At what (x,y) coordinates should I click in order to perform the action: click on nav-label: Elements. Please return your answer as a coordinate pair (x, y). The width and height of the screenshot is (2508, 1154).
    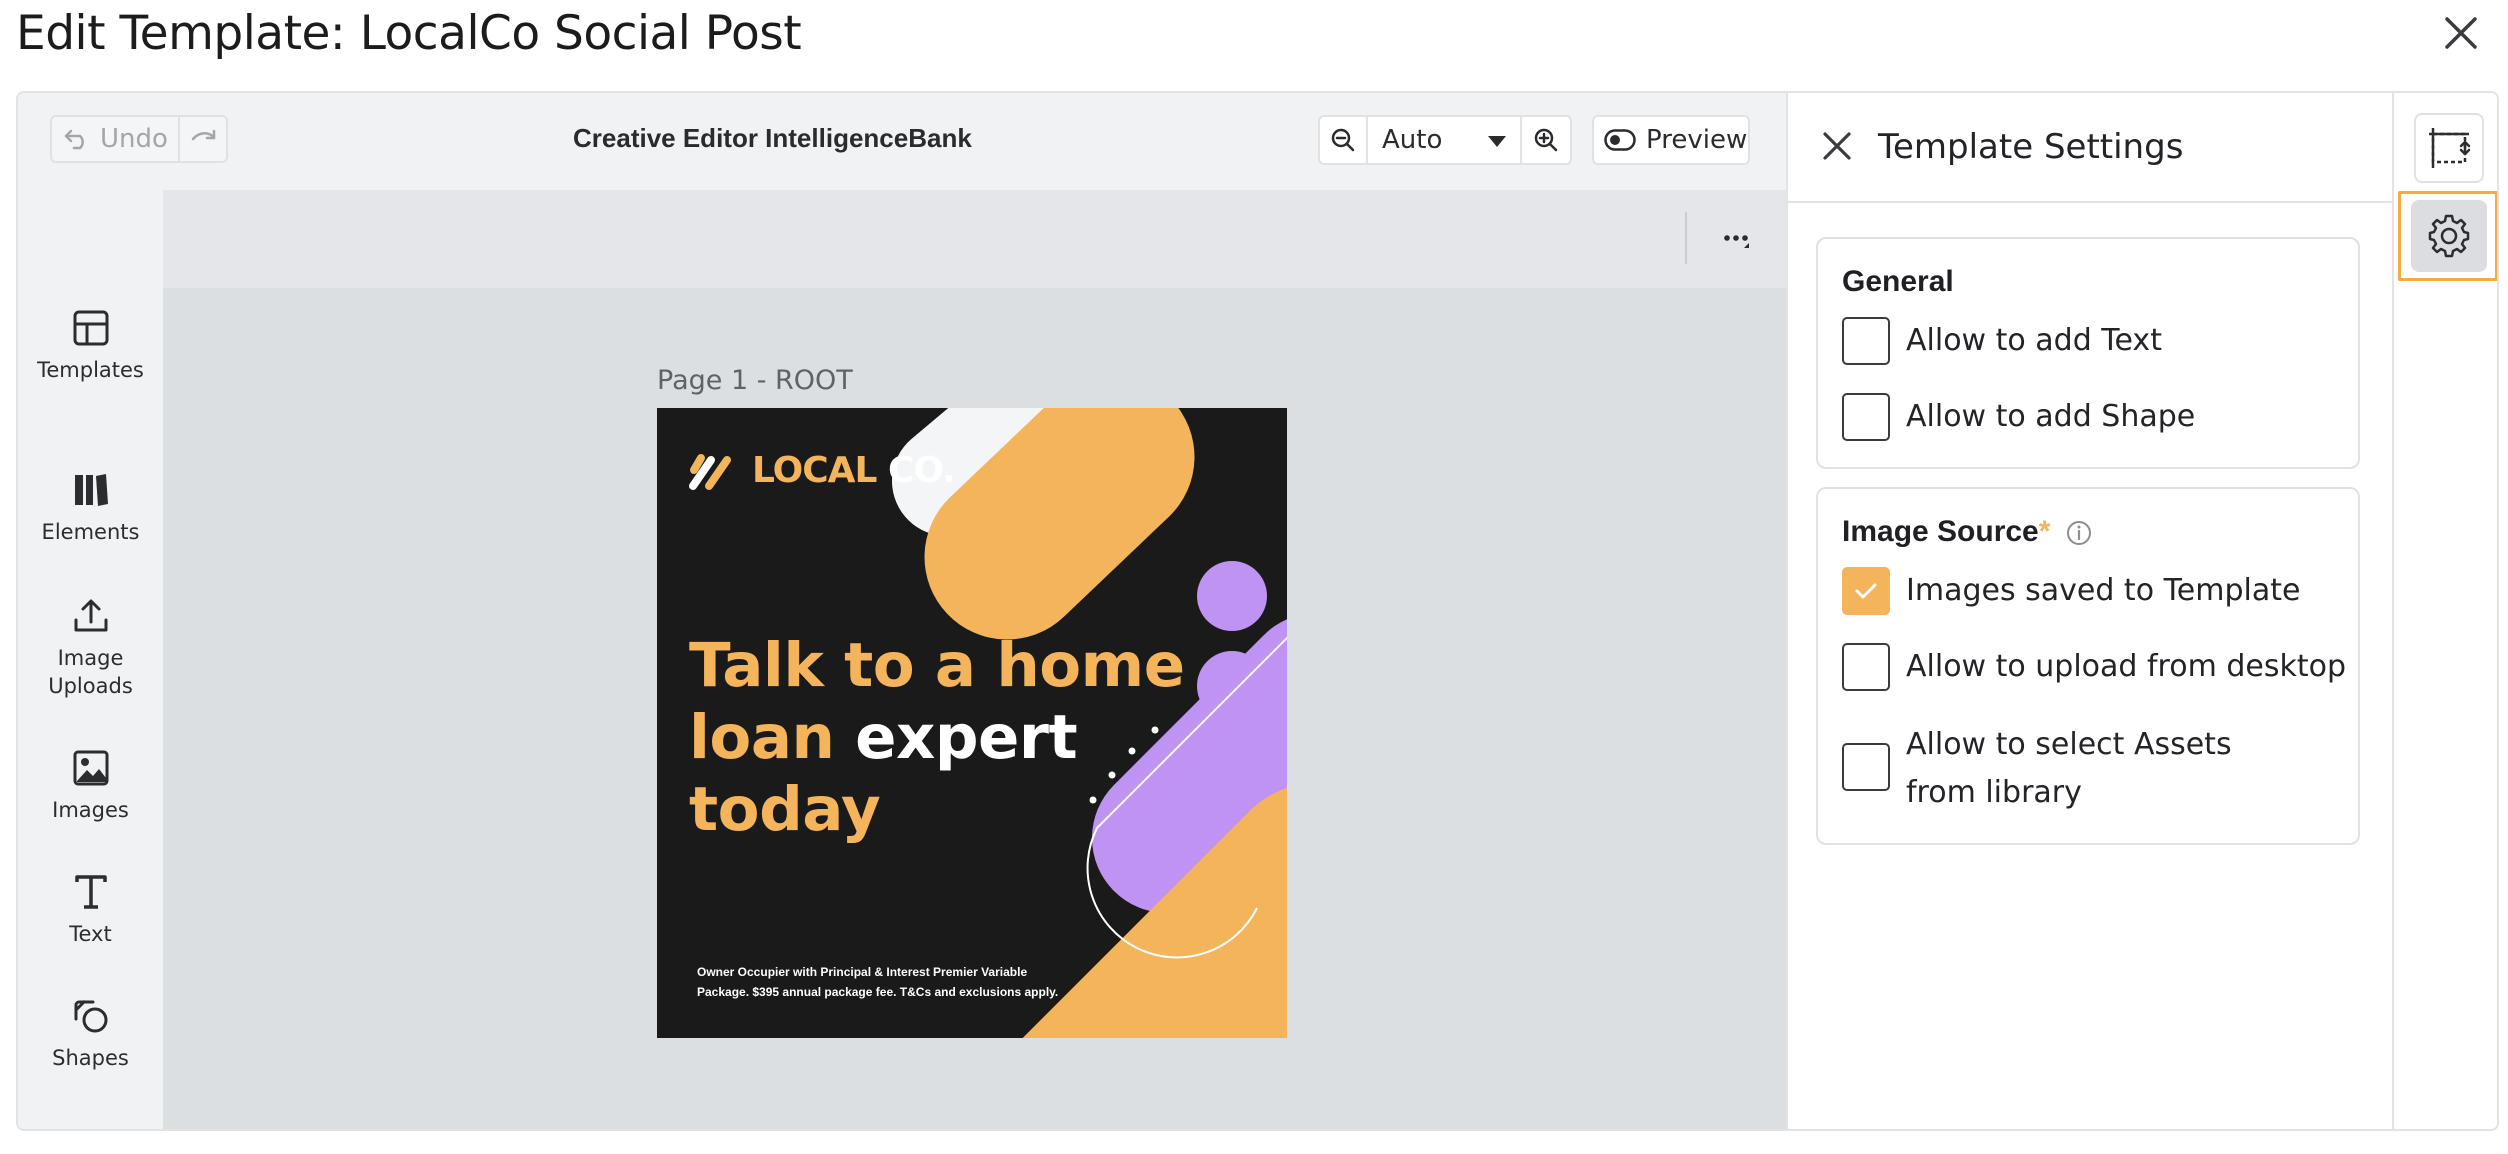
    Looking at the image, I should click on (90, 532).